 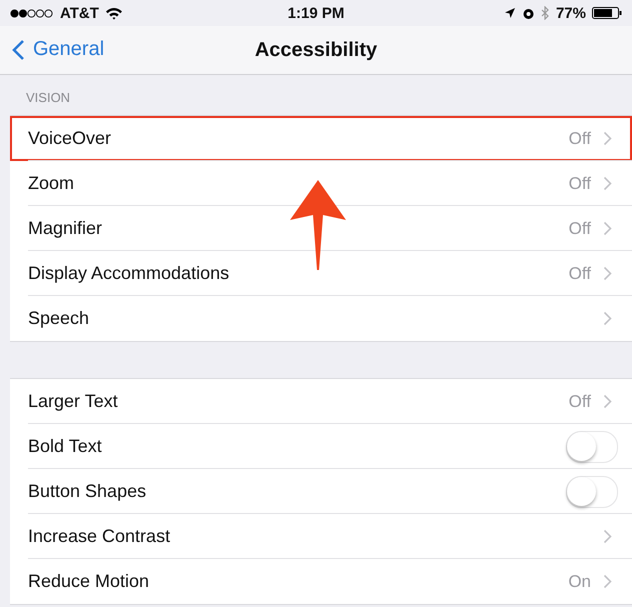 What do you see at coordinates (52, 183) in the screenshot?
I see `row-label: Zoom` at bounding box center [52, 183].